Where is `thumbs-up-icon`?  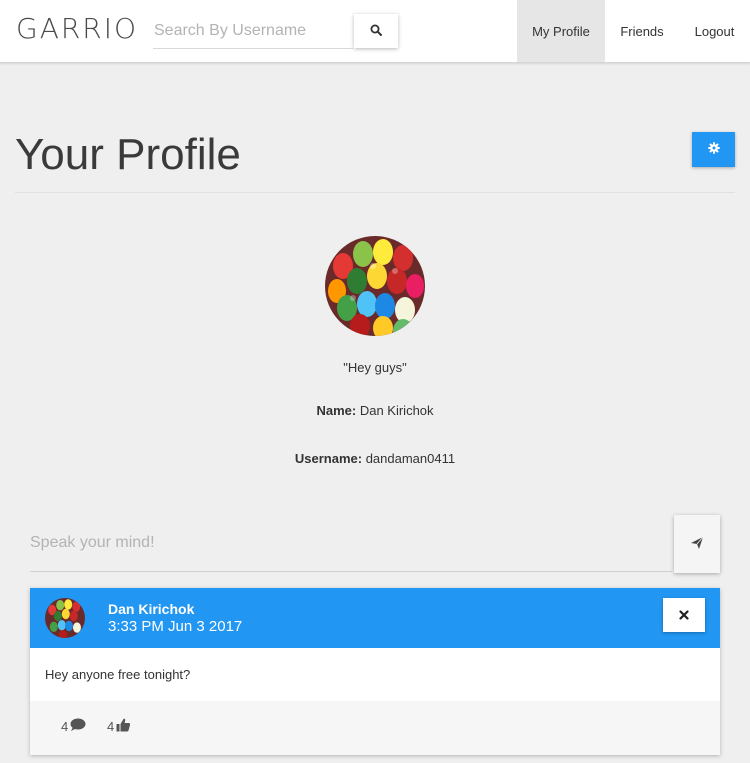
thumbs-up-icon is located at coordinates (123, 726).